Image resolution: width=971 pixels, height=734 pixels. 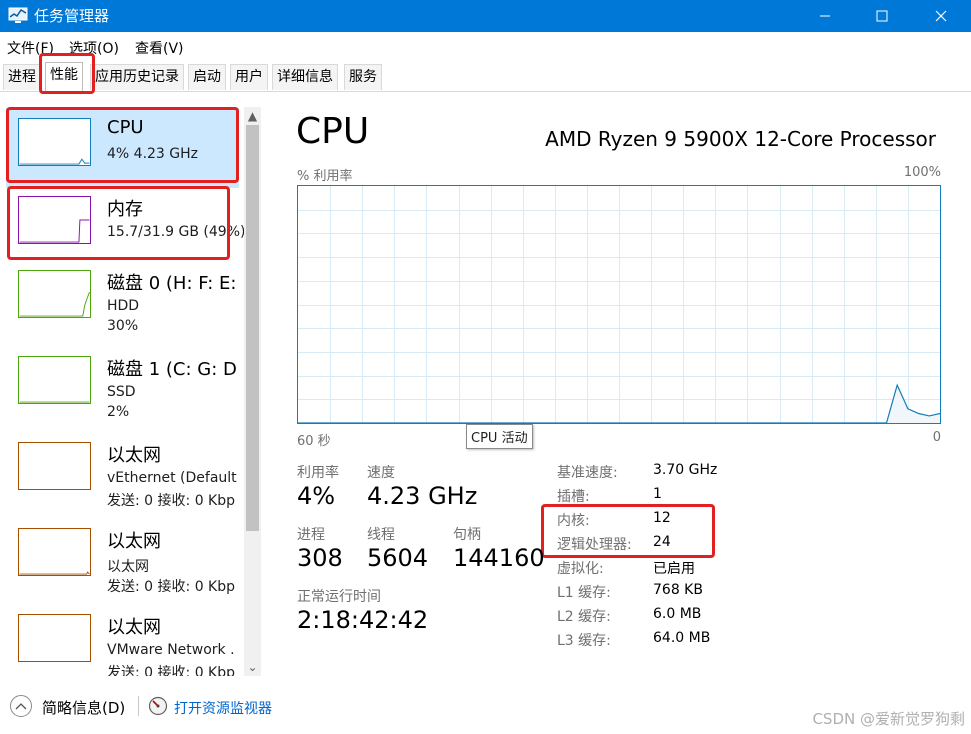 I want to click on processes-label: 进程, so click(x=311, y=535).